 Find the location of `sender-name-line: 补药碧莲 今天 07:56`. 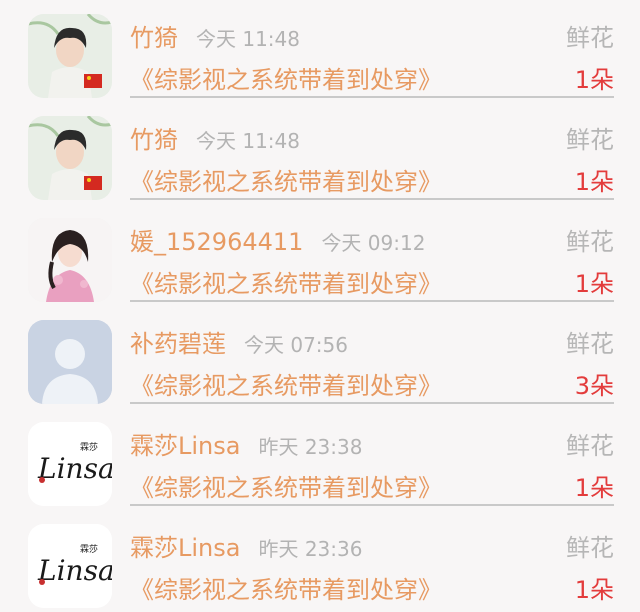

sender-name-line: 补药碧莲 今天 07:56 is located at coordinates (239, 341).